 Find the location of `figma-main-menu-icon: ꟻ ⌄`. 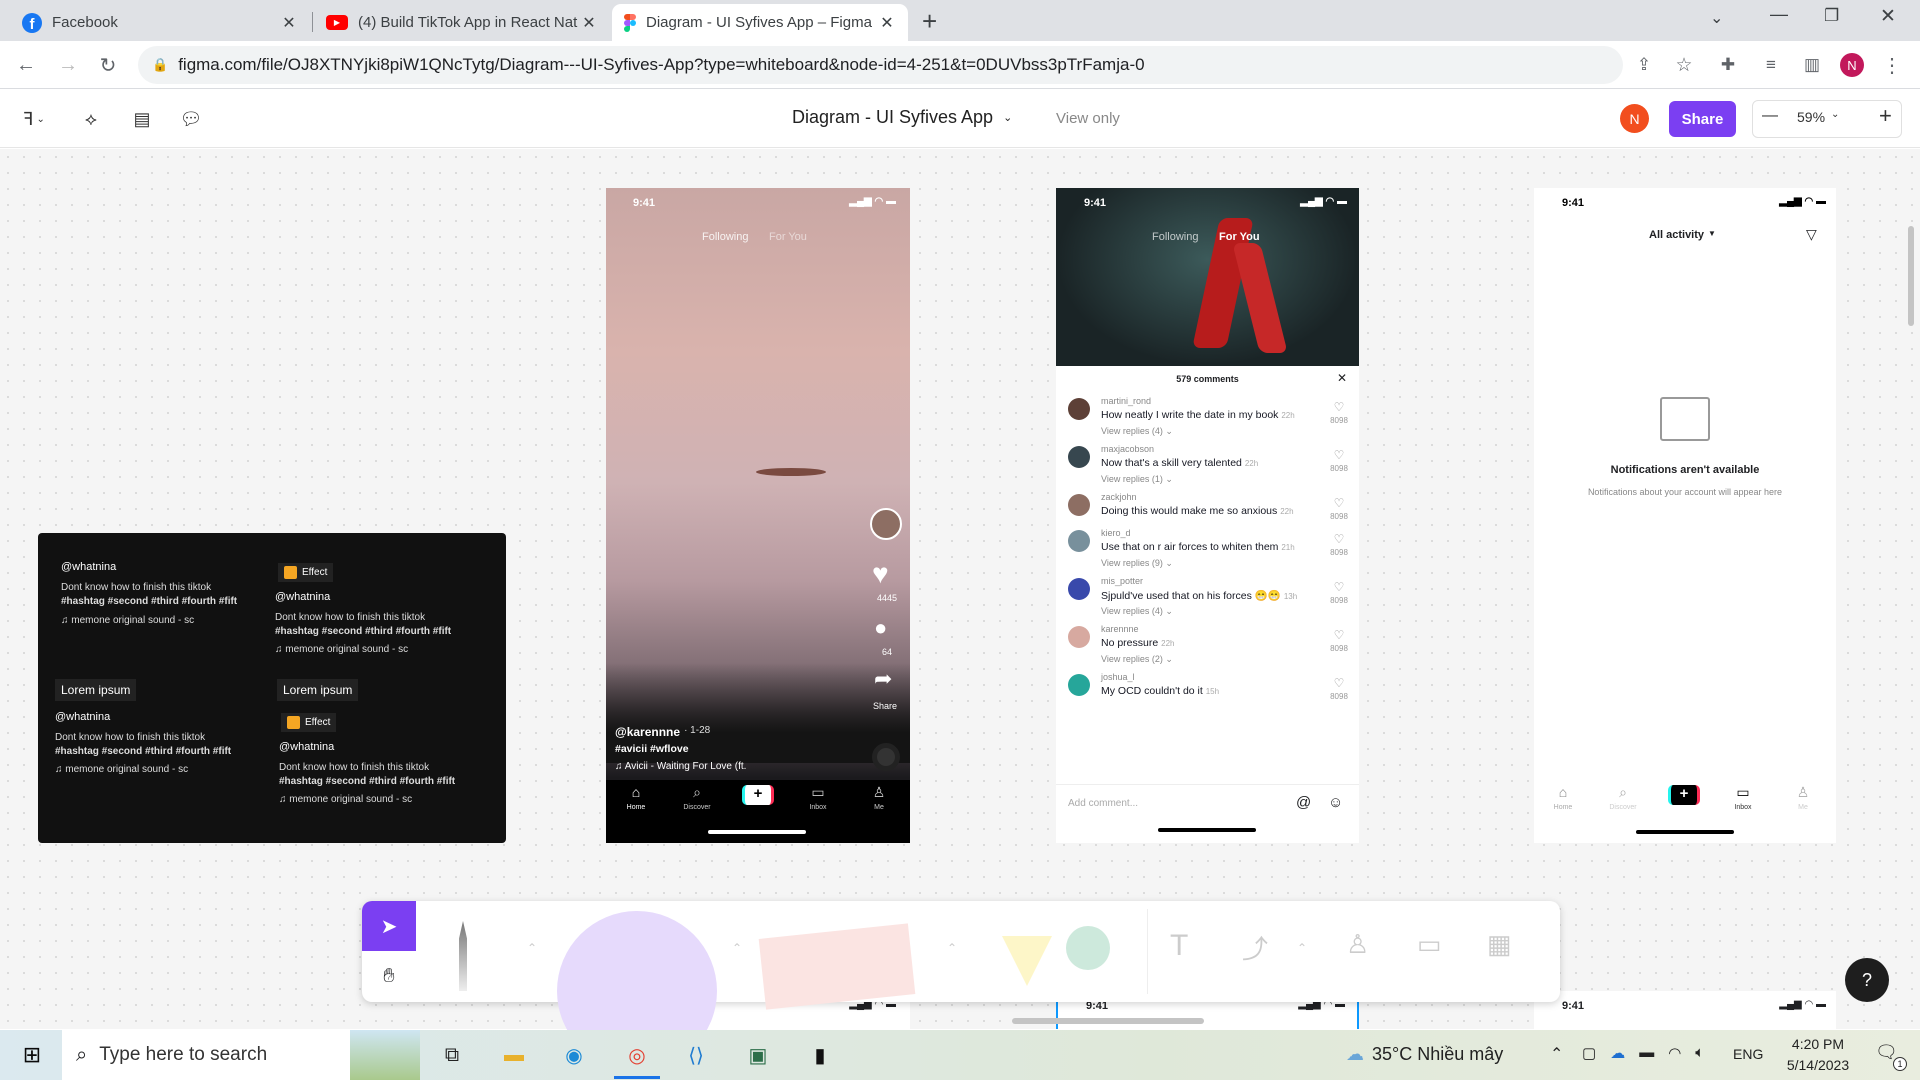

figma-main-menu-icon: ꟻ ⌄ is located at coordinates (34, 119).